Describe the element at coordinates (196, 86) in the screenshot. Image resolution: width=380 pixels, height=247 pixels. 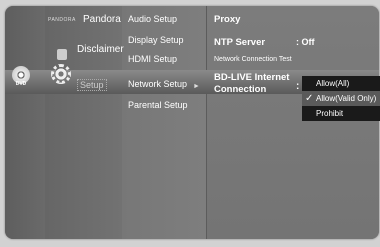
I see `chevron-right-icon: ►` at that location.